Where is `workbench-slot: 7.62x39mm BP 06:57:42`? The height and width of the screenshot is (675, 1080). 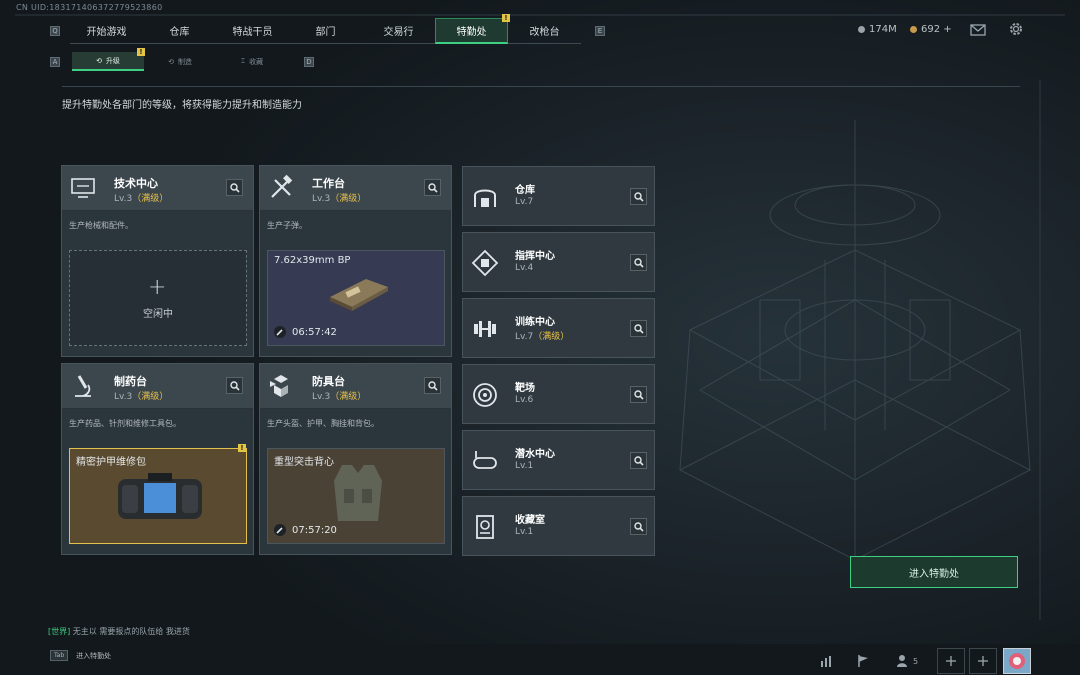
workbench-slot: 7.62x39mm BP 06:57:42 is located at coordinates (356, 298).